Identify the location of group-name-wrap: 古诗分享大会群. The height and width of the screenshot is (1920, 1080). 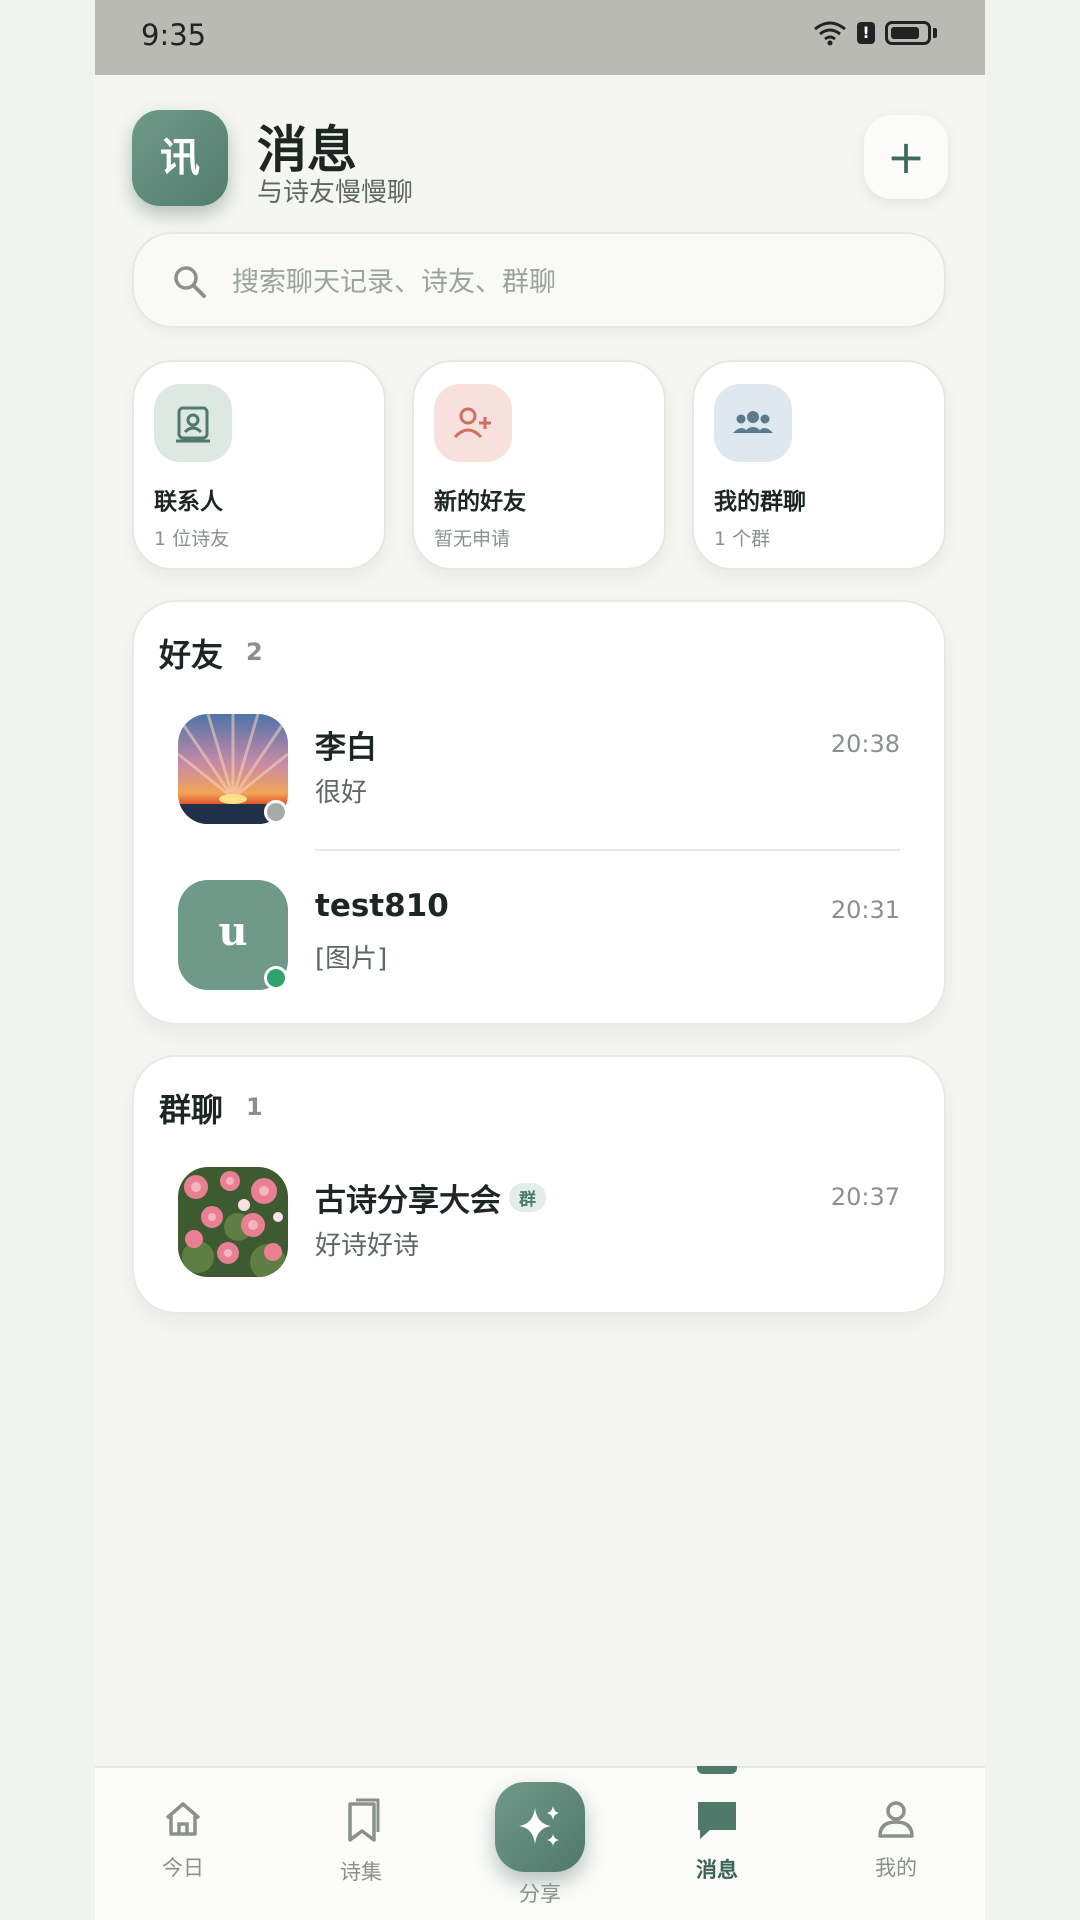
(430, 1197).